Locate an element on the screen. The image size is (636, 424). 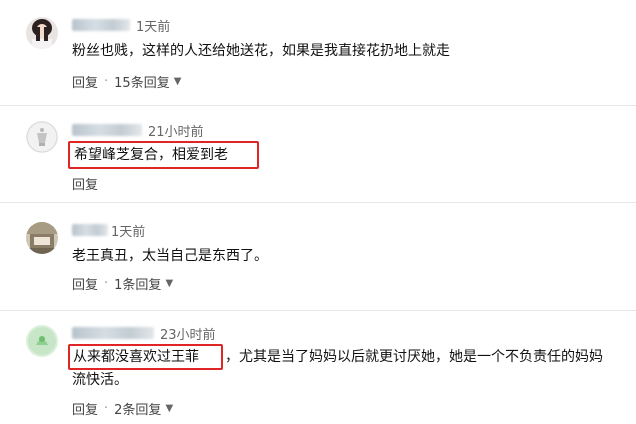
comment-actions: 回复 · 2条回复 ▼ is located at coordinates (122, 408).